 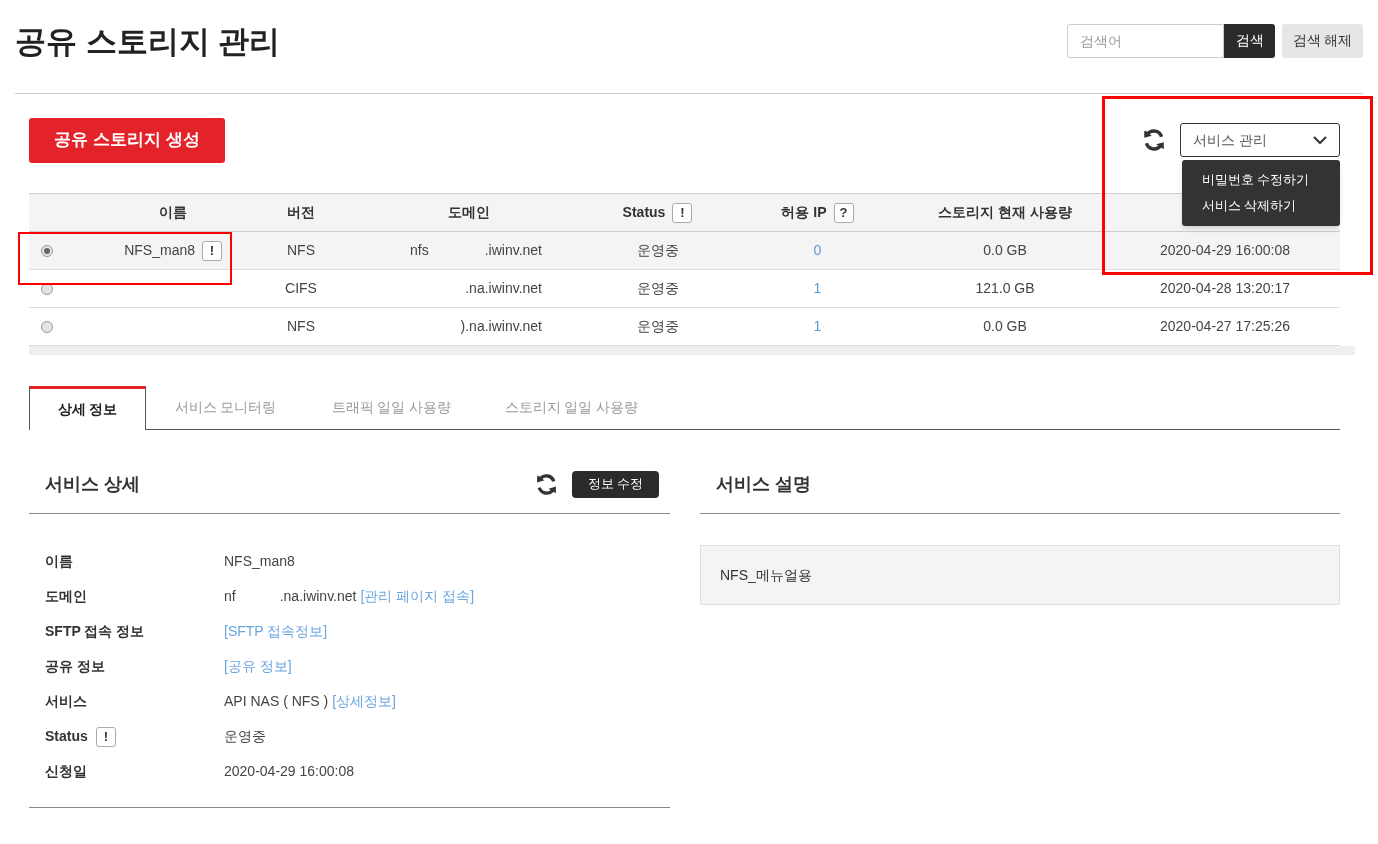 What do you see at coordinates (148, 42) in the screenshot?
I see `page-title: 공유 스토리지 관리` at bounding box center [148, 42].